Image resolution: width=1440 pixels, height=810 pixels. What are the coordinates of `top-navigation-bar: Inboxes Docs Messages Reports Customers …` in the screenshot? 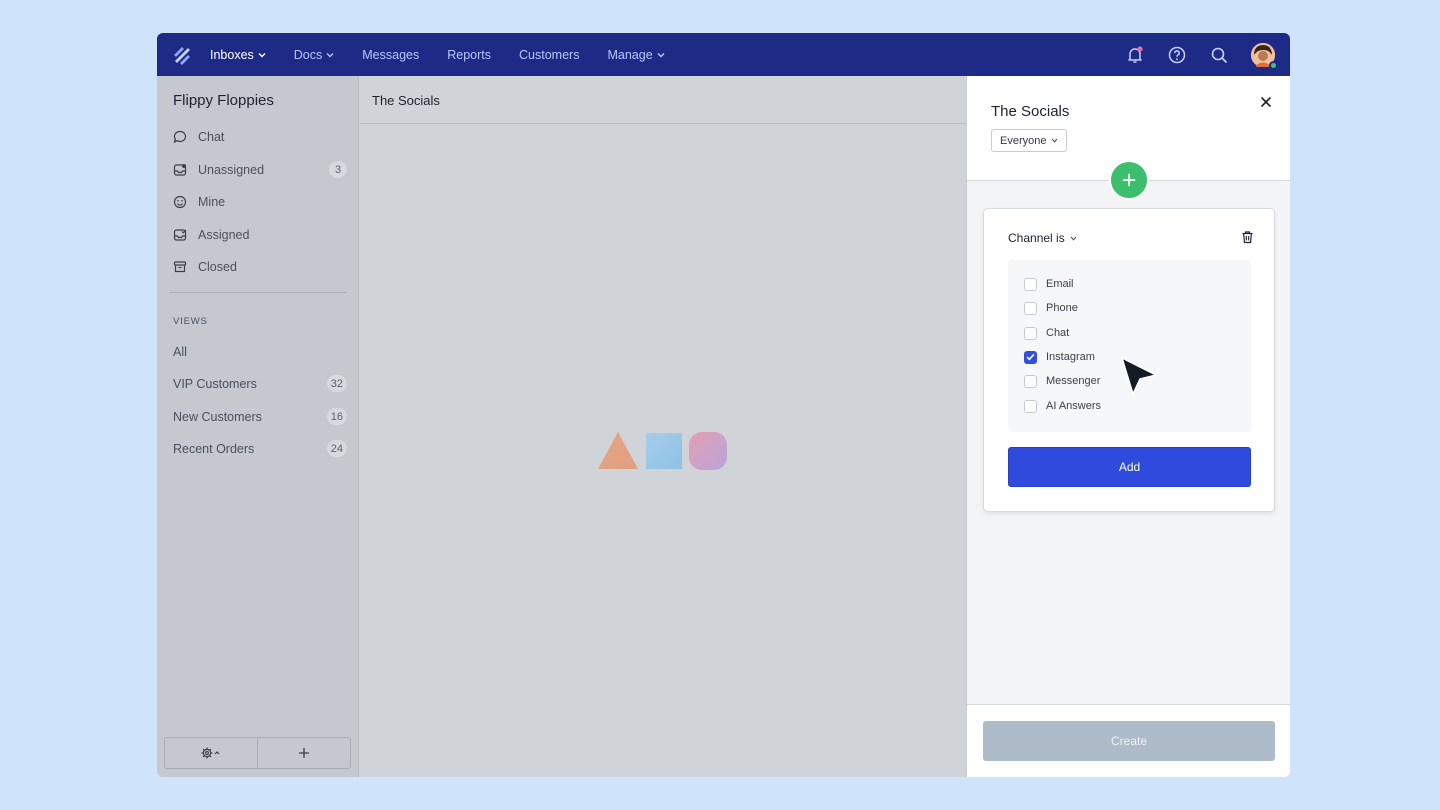 It's located at (723, 54).